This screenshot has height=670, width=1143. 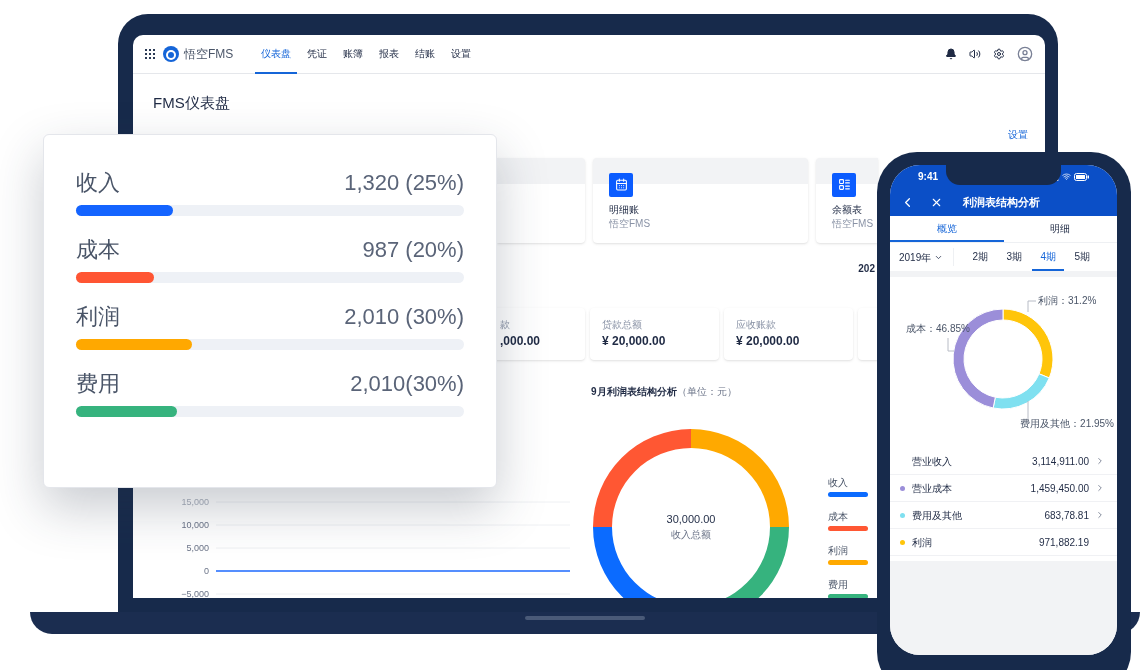 What do you see at coordinates (1066, 176) in the screenshot?
I see `wifi-icon` at bounding box center [1066, 176].